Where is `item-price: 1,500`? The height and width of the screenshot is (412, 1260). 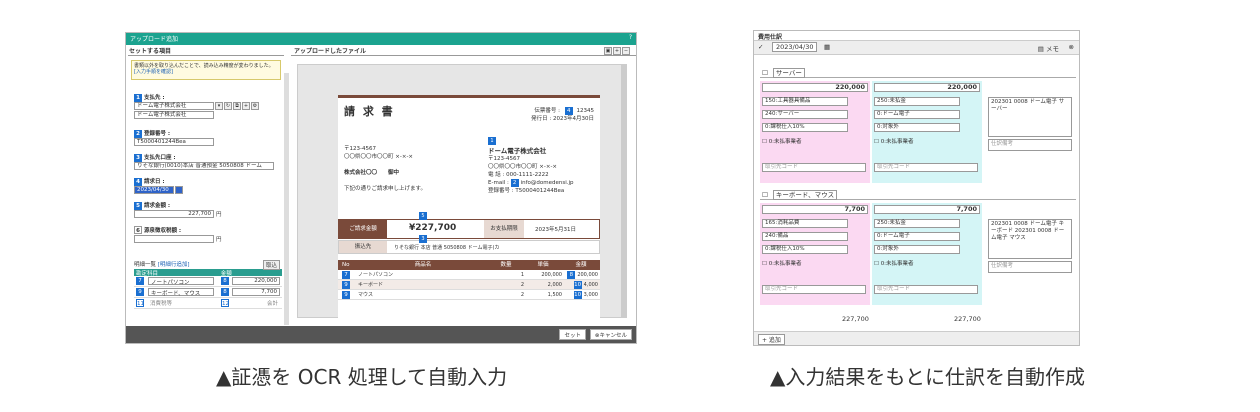
item-price: 1,500 is located at coordinates (554, 295).